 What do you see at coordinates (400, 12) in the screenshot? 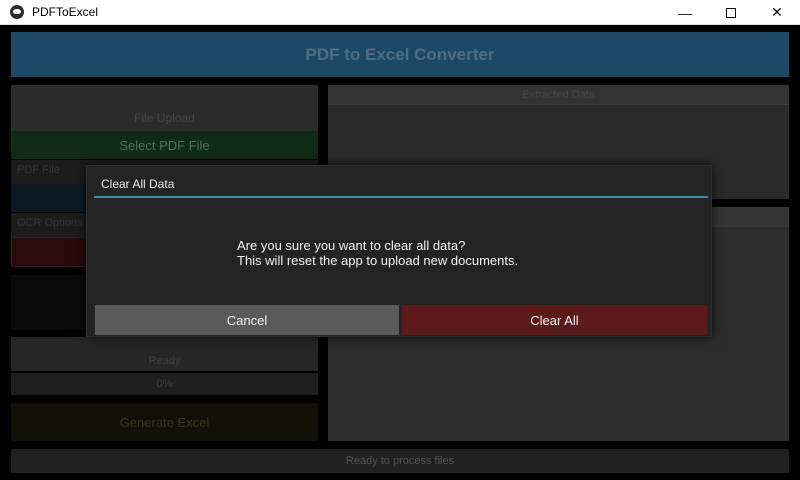
I see `window-titlebar: PDFToExcel — ✕` at bounding box center [400, 12].